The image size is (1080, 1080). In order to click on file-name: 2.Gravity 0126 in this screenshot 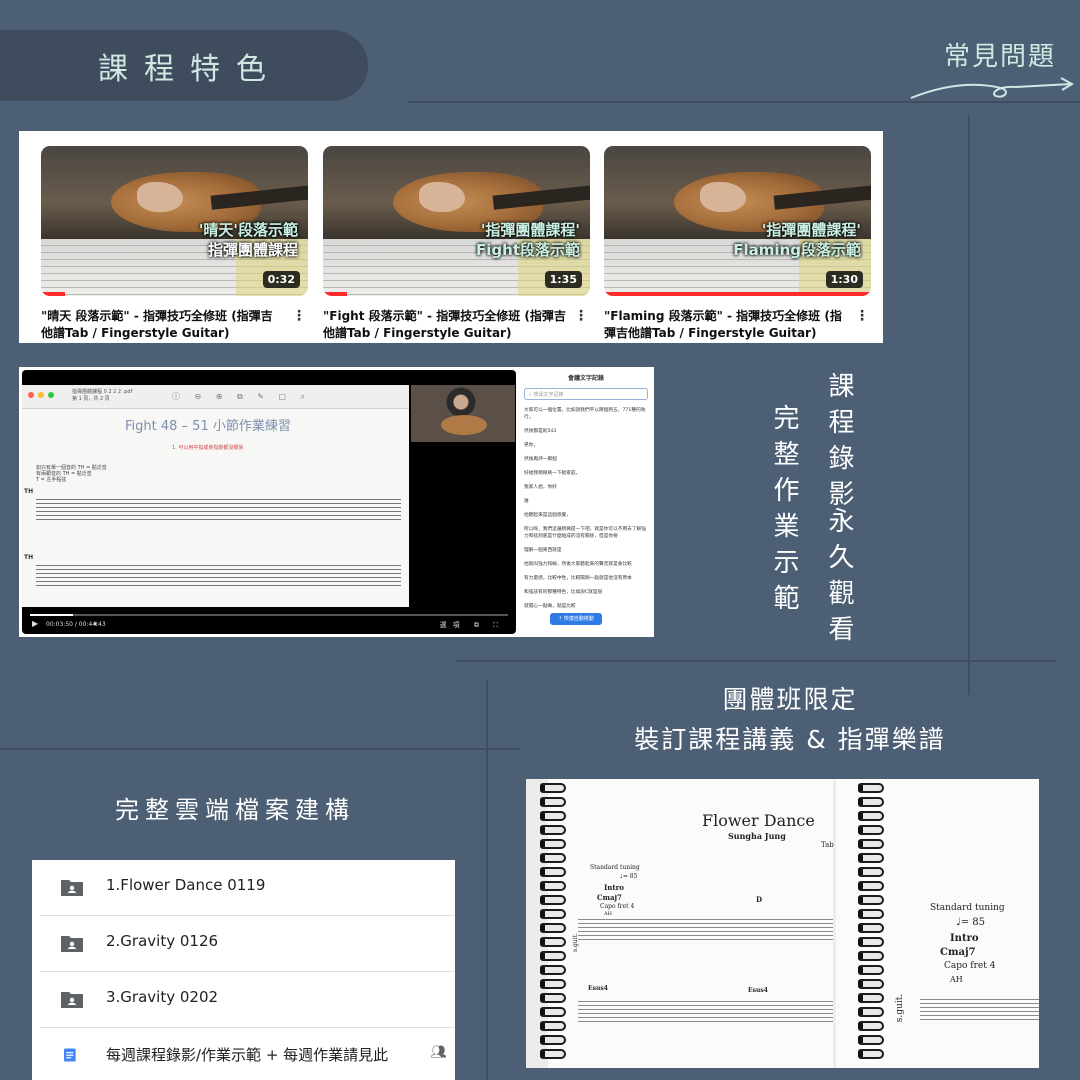, I will do `click(162, 941)`.